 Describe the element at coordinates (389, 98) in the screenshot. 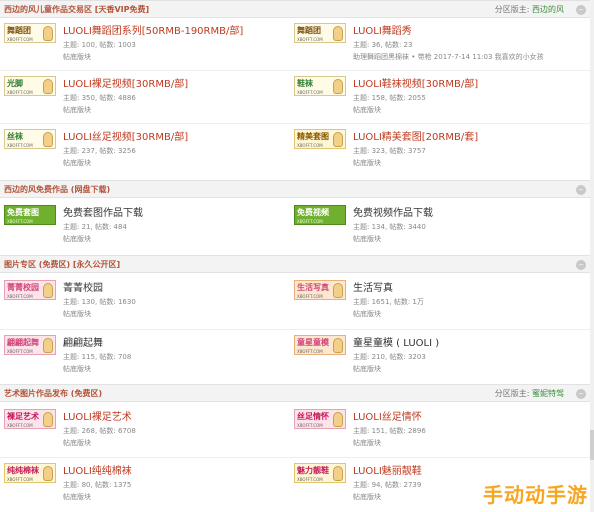

I see `forum-stats: 主题: 158, 帖数: 2055` at that location.